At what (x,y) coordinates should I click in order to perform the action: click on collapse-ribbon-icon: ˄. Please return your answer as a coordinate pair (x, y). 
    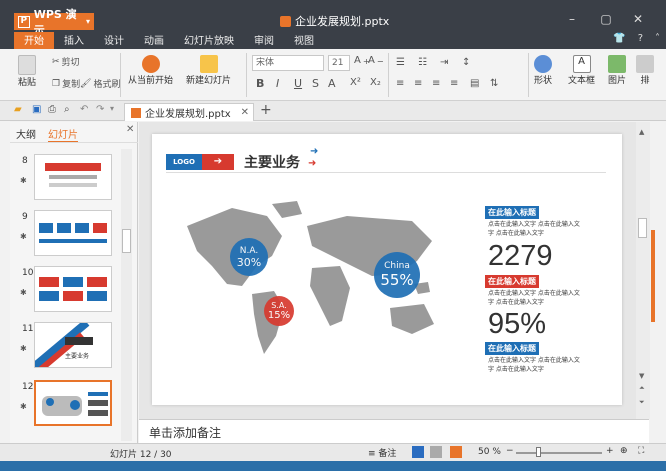
    Looking at the image, I should click on (657, 38).